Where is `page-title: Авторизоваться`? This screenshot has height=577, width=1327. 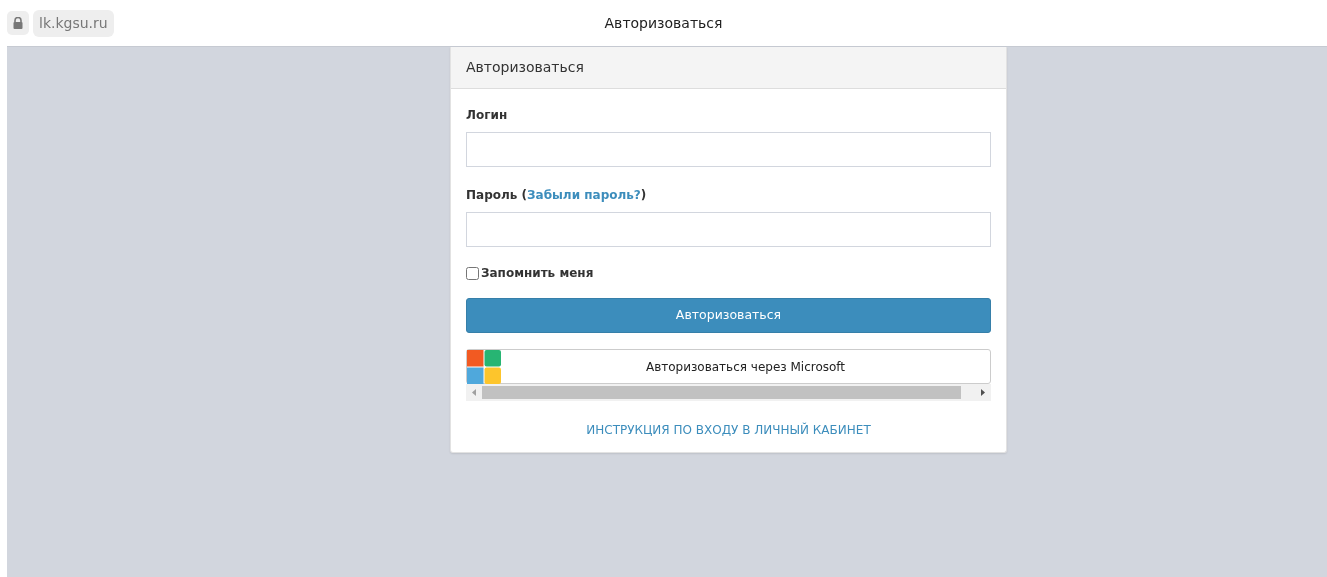
page-title: Авторизоваться is located at coordinates (663, 23).